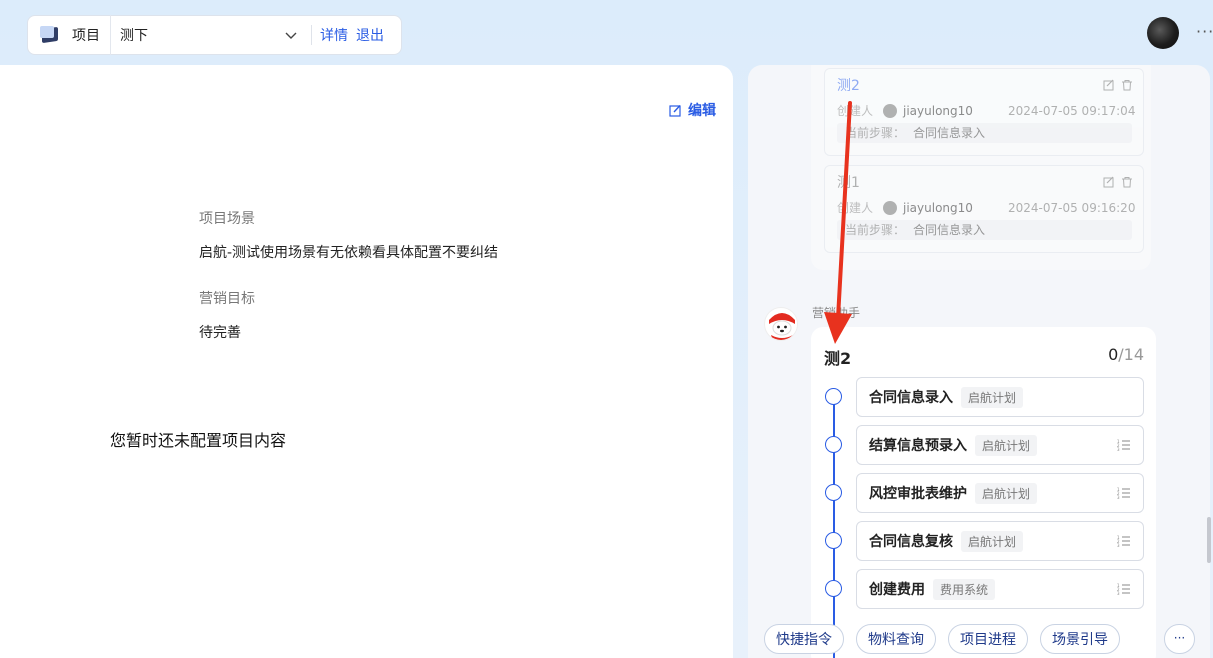  Describe the element at coordinates (1072, 207) in the screenshot. I see `created-time: 2024-07-05 09:16:20` at that location.